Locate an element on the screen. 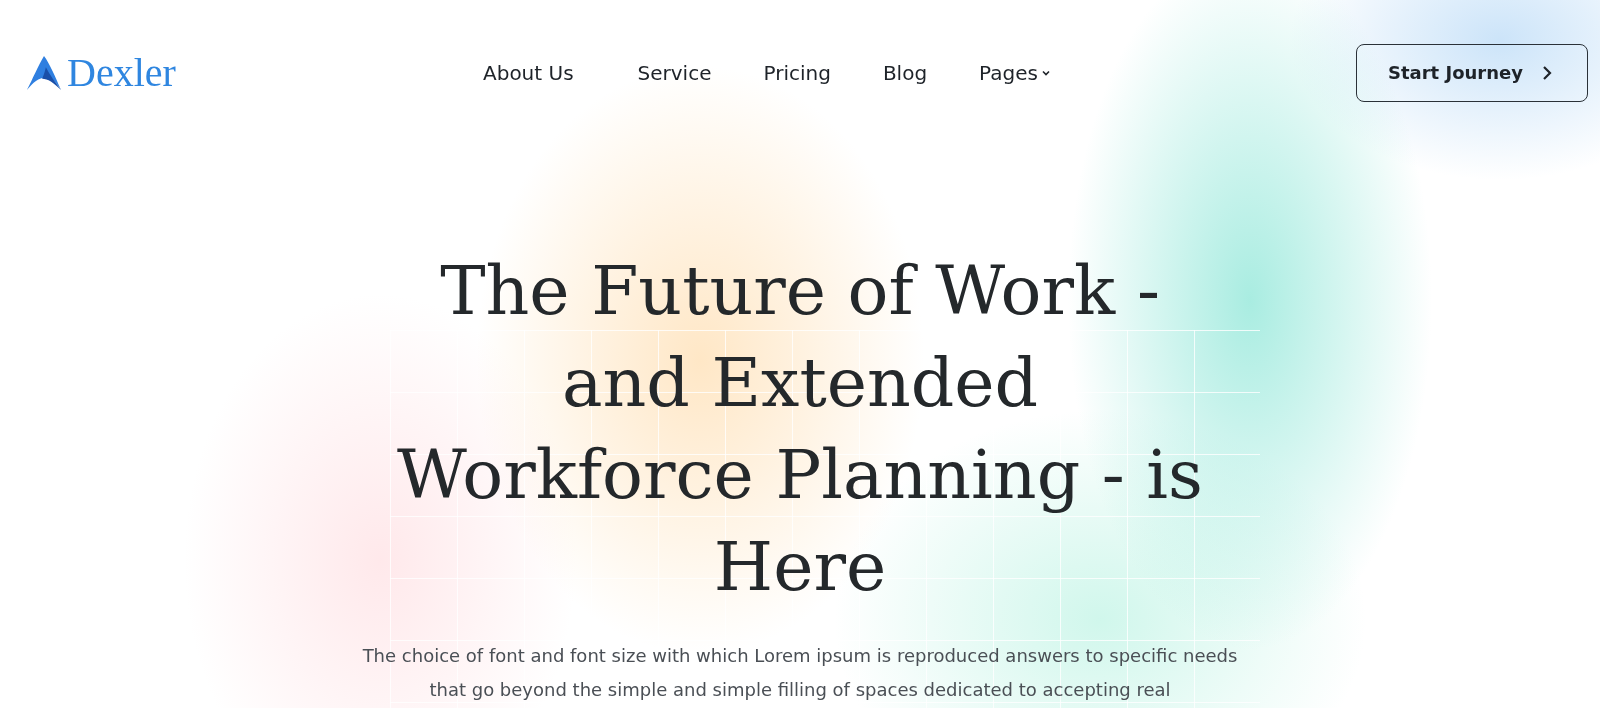 This screenshot has height=708, width=1600. nav-link: Pricing is located at coordinates (797, 72).